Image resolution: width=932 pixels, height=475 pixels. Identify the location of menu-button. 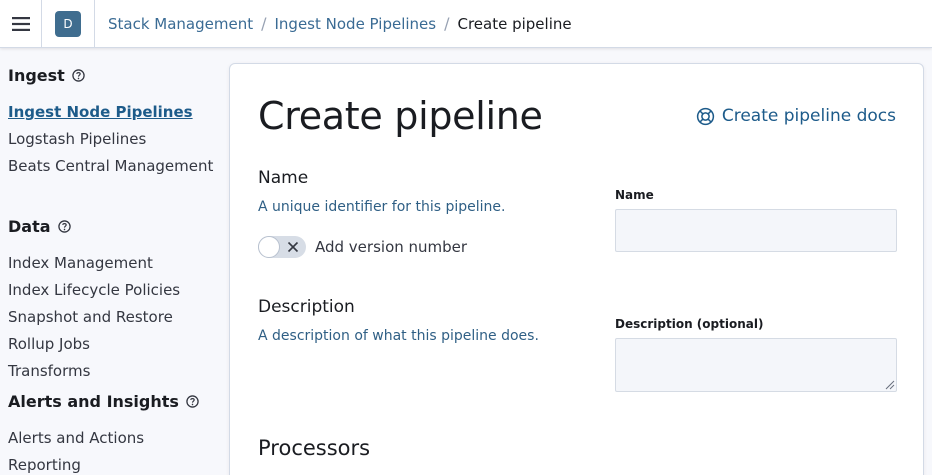
(21, 24).